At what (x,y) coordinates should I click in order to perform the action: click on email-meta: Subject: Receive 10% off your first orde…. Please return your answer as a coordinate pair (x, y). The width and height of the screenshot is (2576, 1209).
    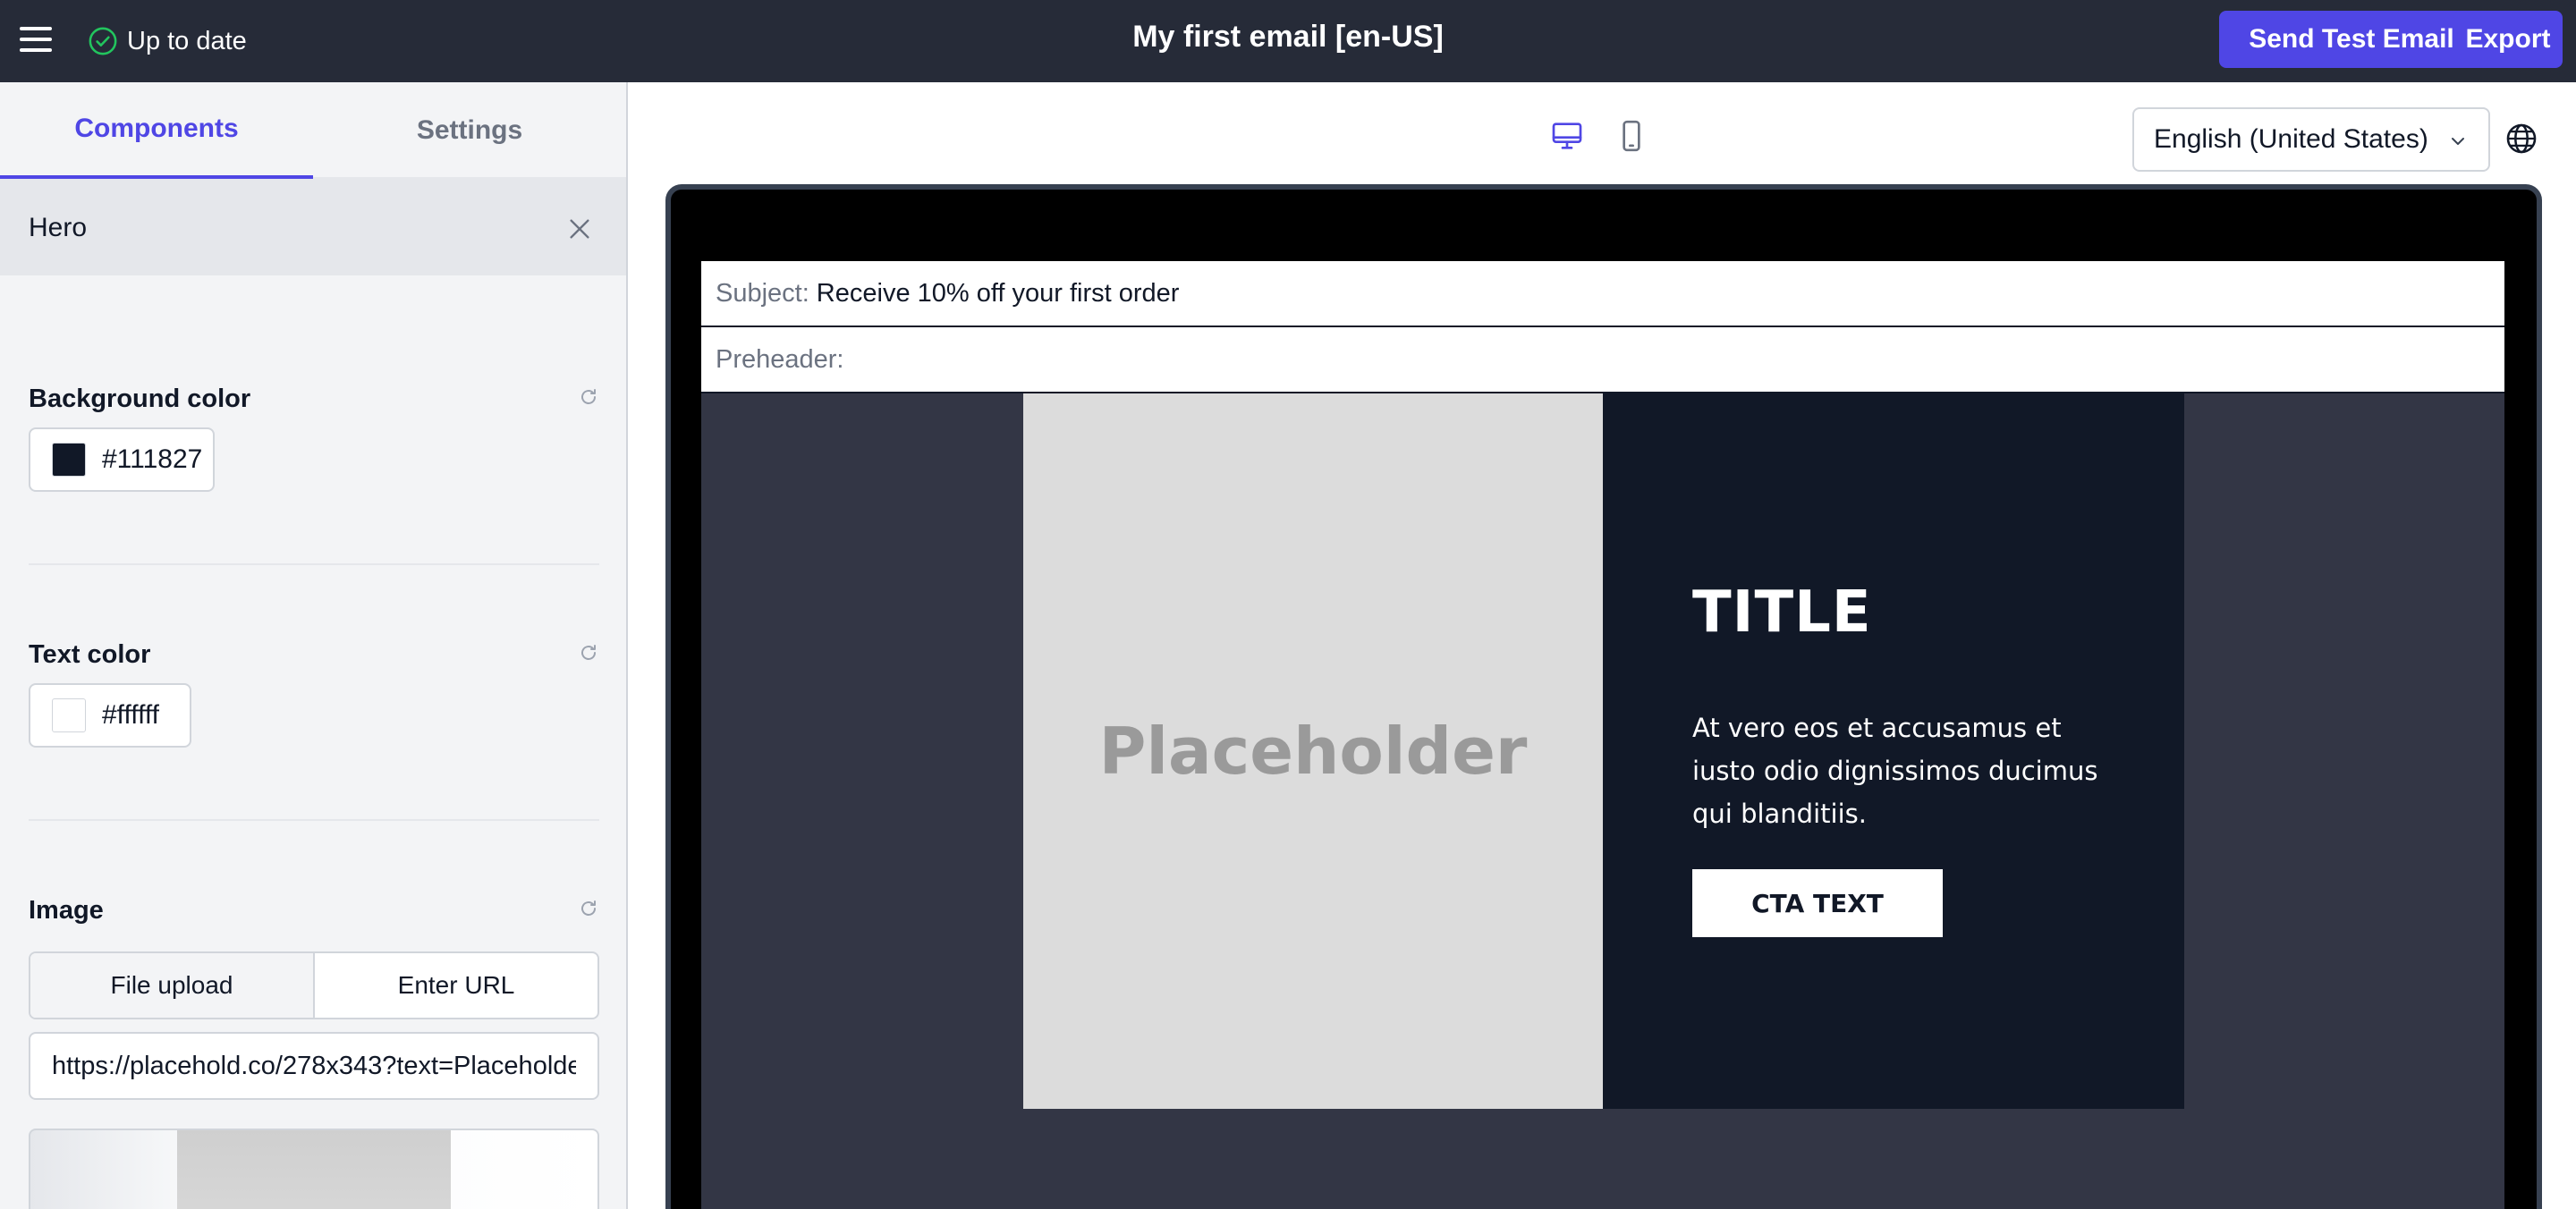
    Looking at the image, I should click on (1602, 327).